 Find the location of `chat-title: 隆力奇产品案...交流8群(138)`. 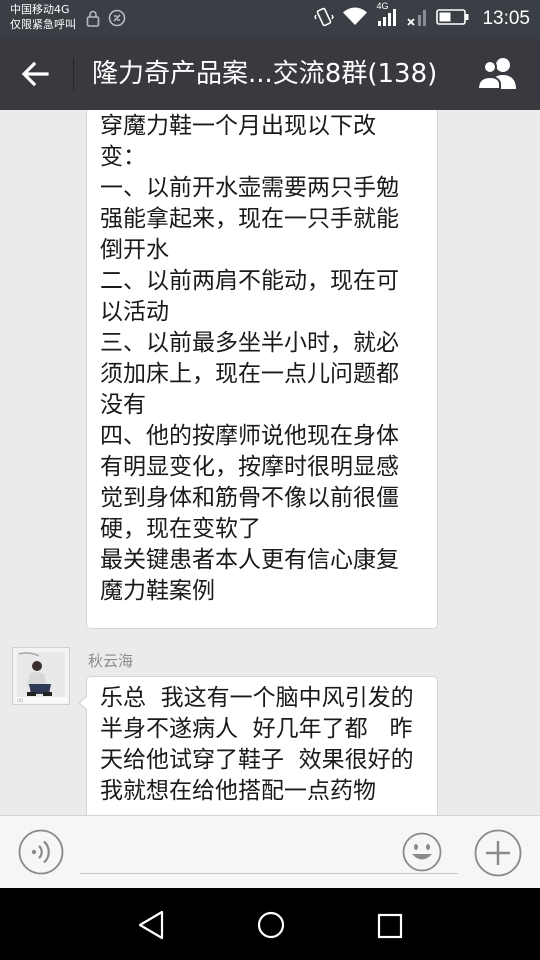

chat-title: 隆力奇产品案...交流8群(138) is located at coordinates (265, 74).